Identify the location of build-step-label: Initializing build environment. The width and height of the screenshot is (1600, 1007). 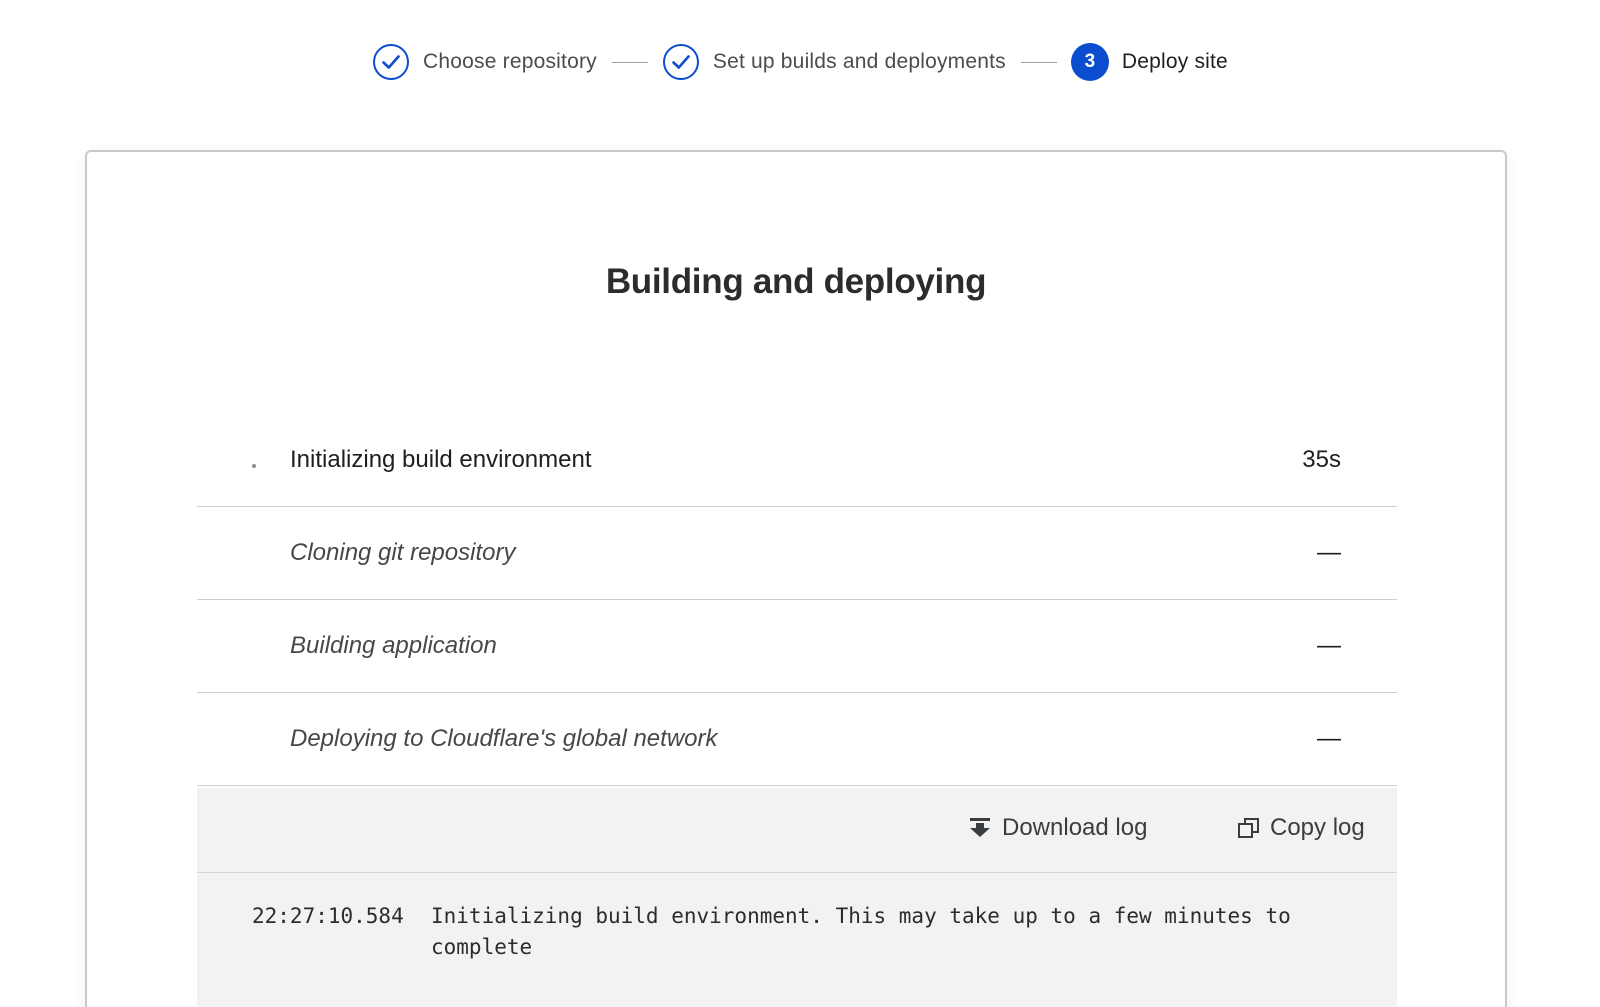
(441, 459).